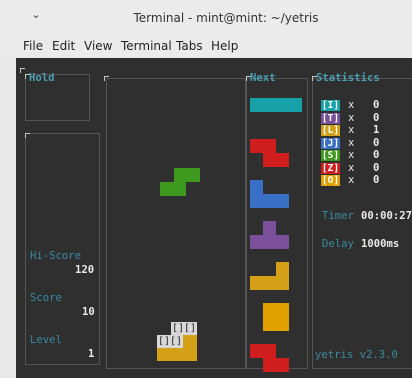  Describe the element at coordinates (98, 46) in the screenshot. I see `menu-view: View` at that location.